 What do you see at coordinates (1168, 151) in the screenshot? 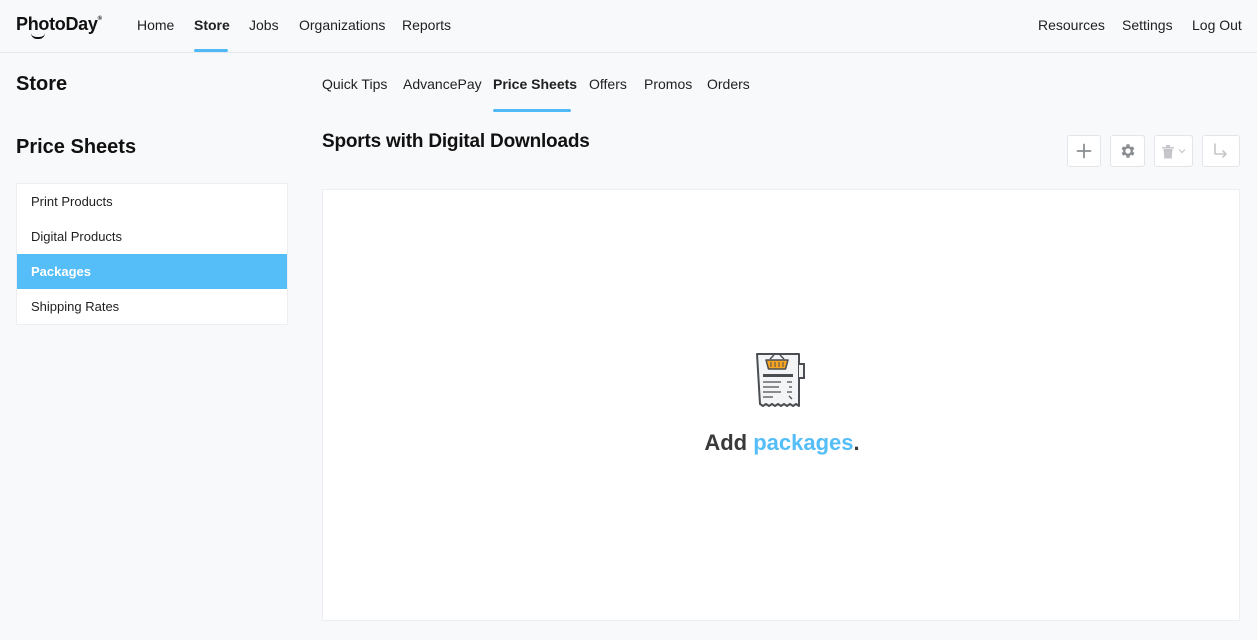
I see `trash-icon` at bounding box center [1168, 151].